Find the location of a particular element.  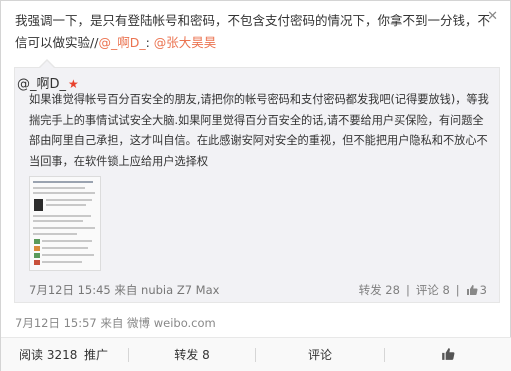

action-bar: 阅读 3218 推广 转发 8 评论 is located at coordinates (256, 354).